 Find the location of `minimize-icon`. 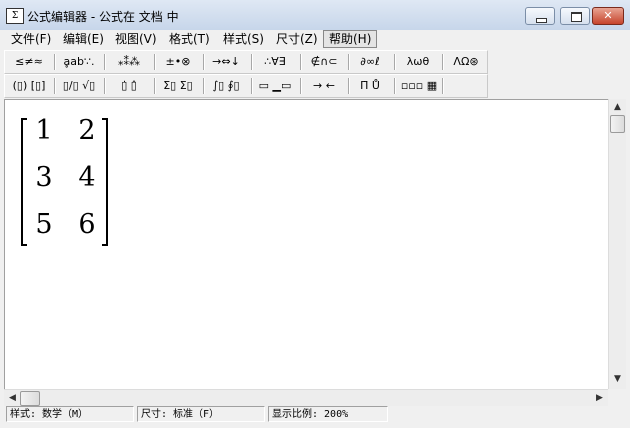

minimize-icon is located at coordinates (541, 20).